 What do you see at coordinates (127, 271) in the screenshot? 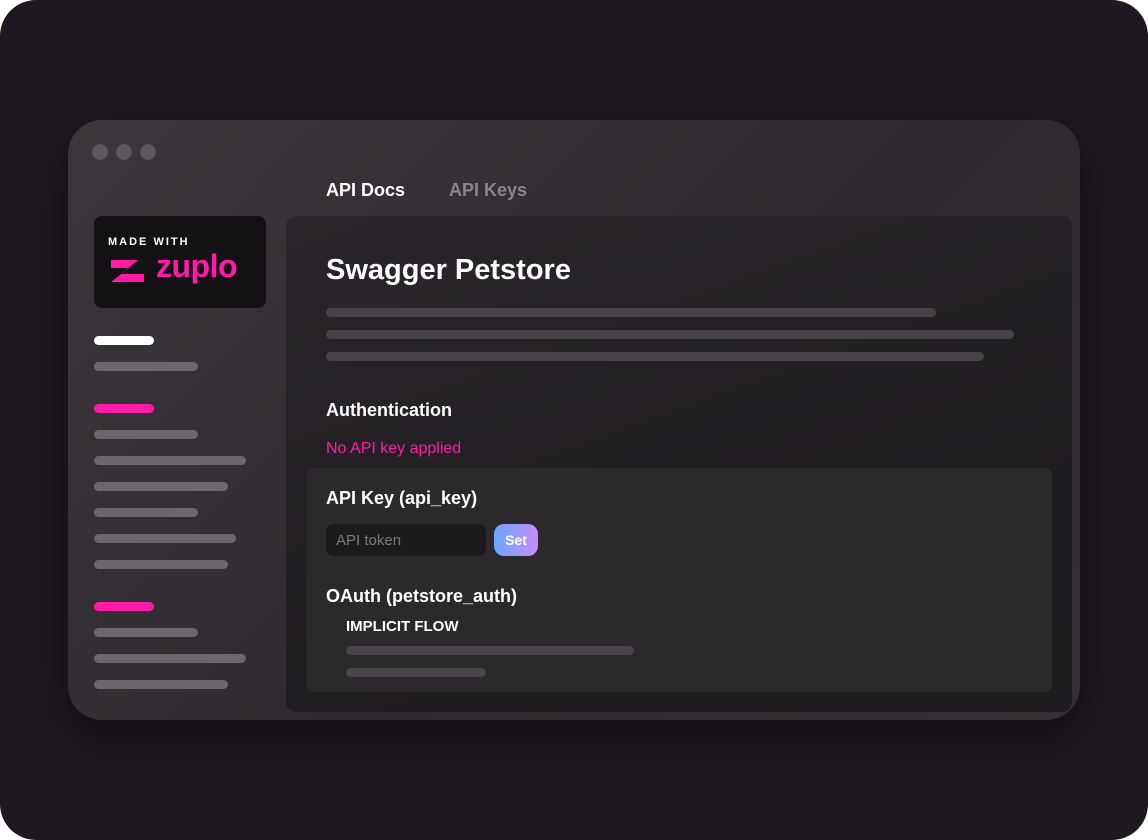
I see `zuplo-z-icon` at bounding box center [127, 271].